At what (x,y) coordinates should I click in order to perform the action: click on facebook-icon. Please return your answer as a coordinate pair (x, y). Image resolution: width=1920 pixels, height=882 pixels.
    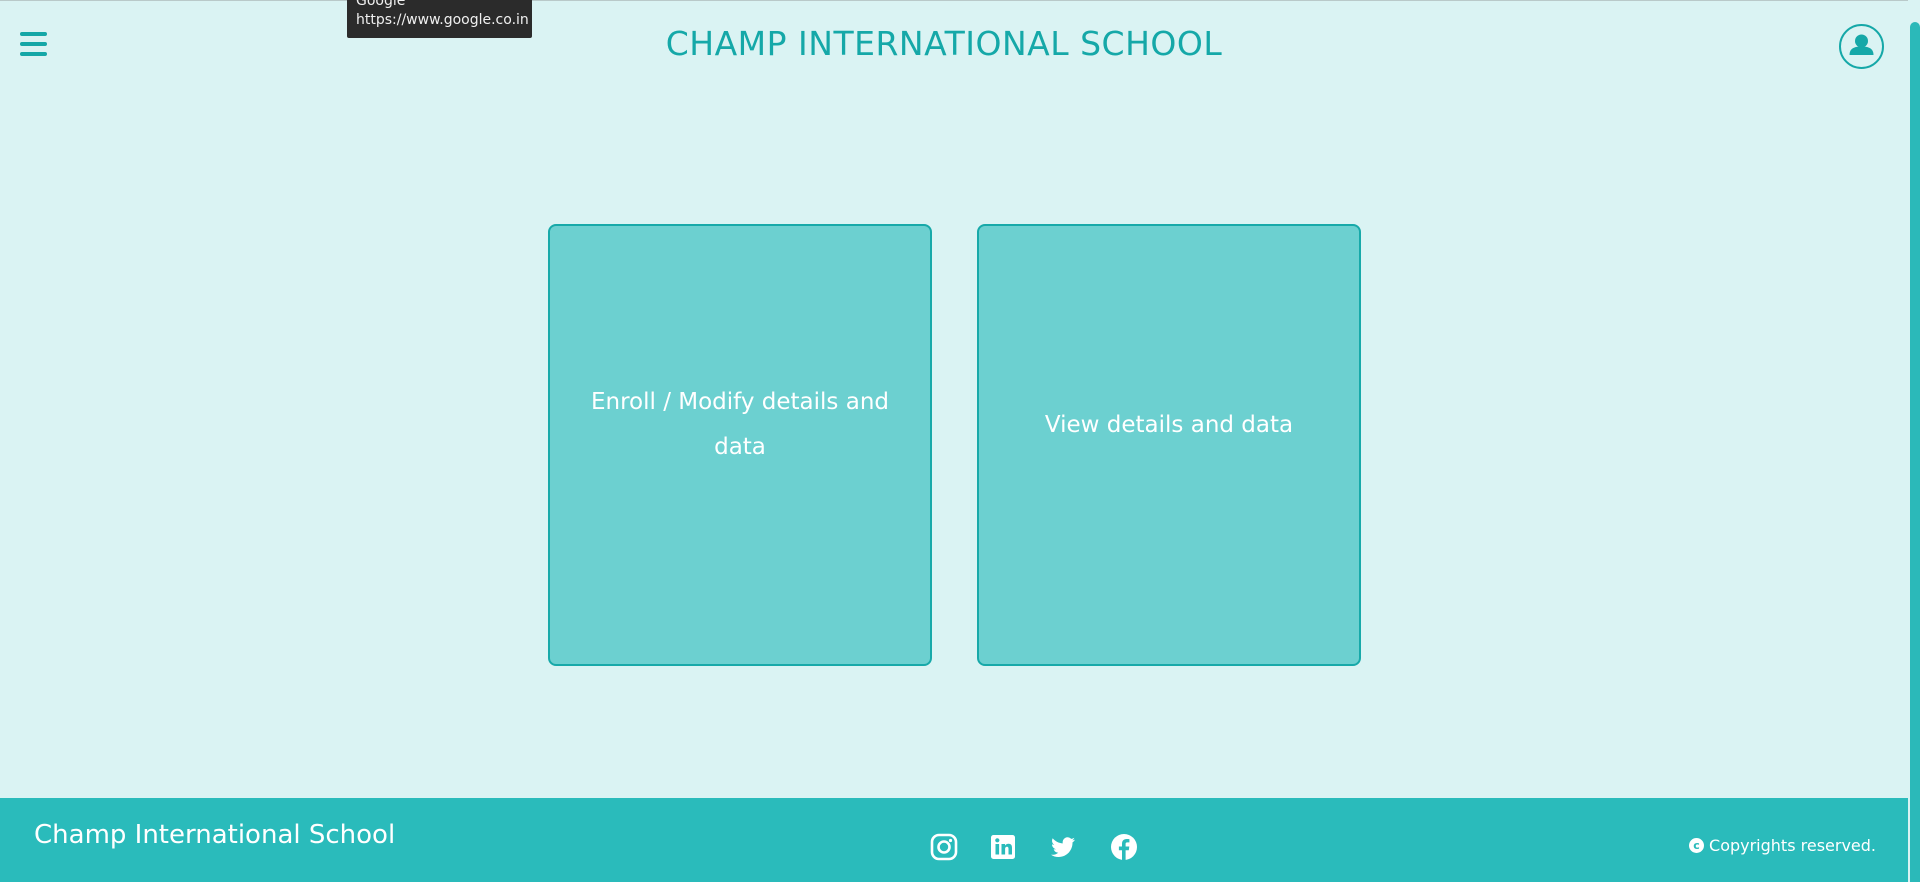
    Looking at the image, I should click on (1124, 847).